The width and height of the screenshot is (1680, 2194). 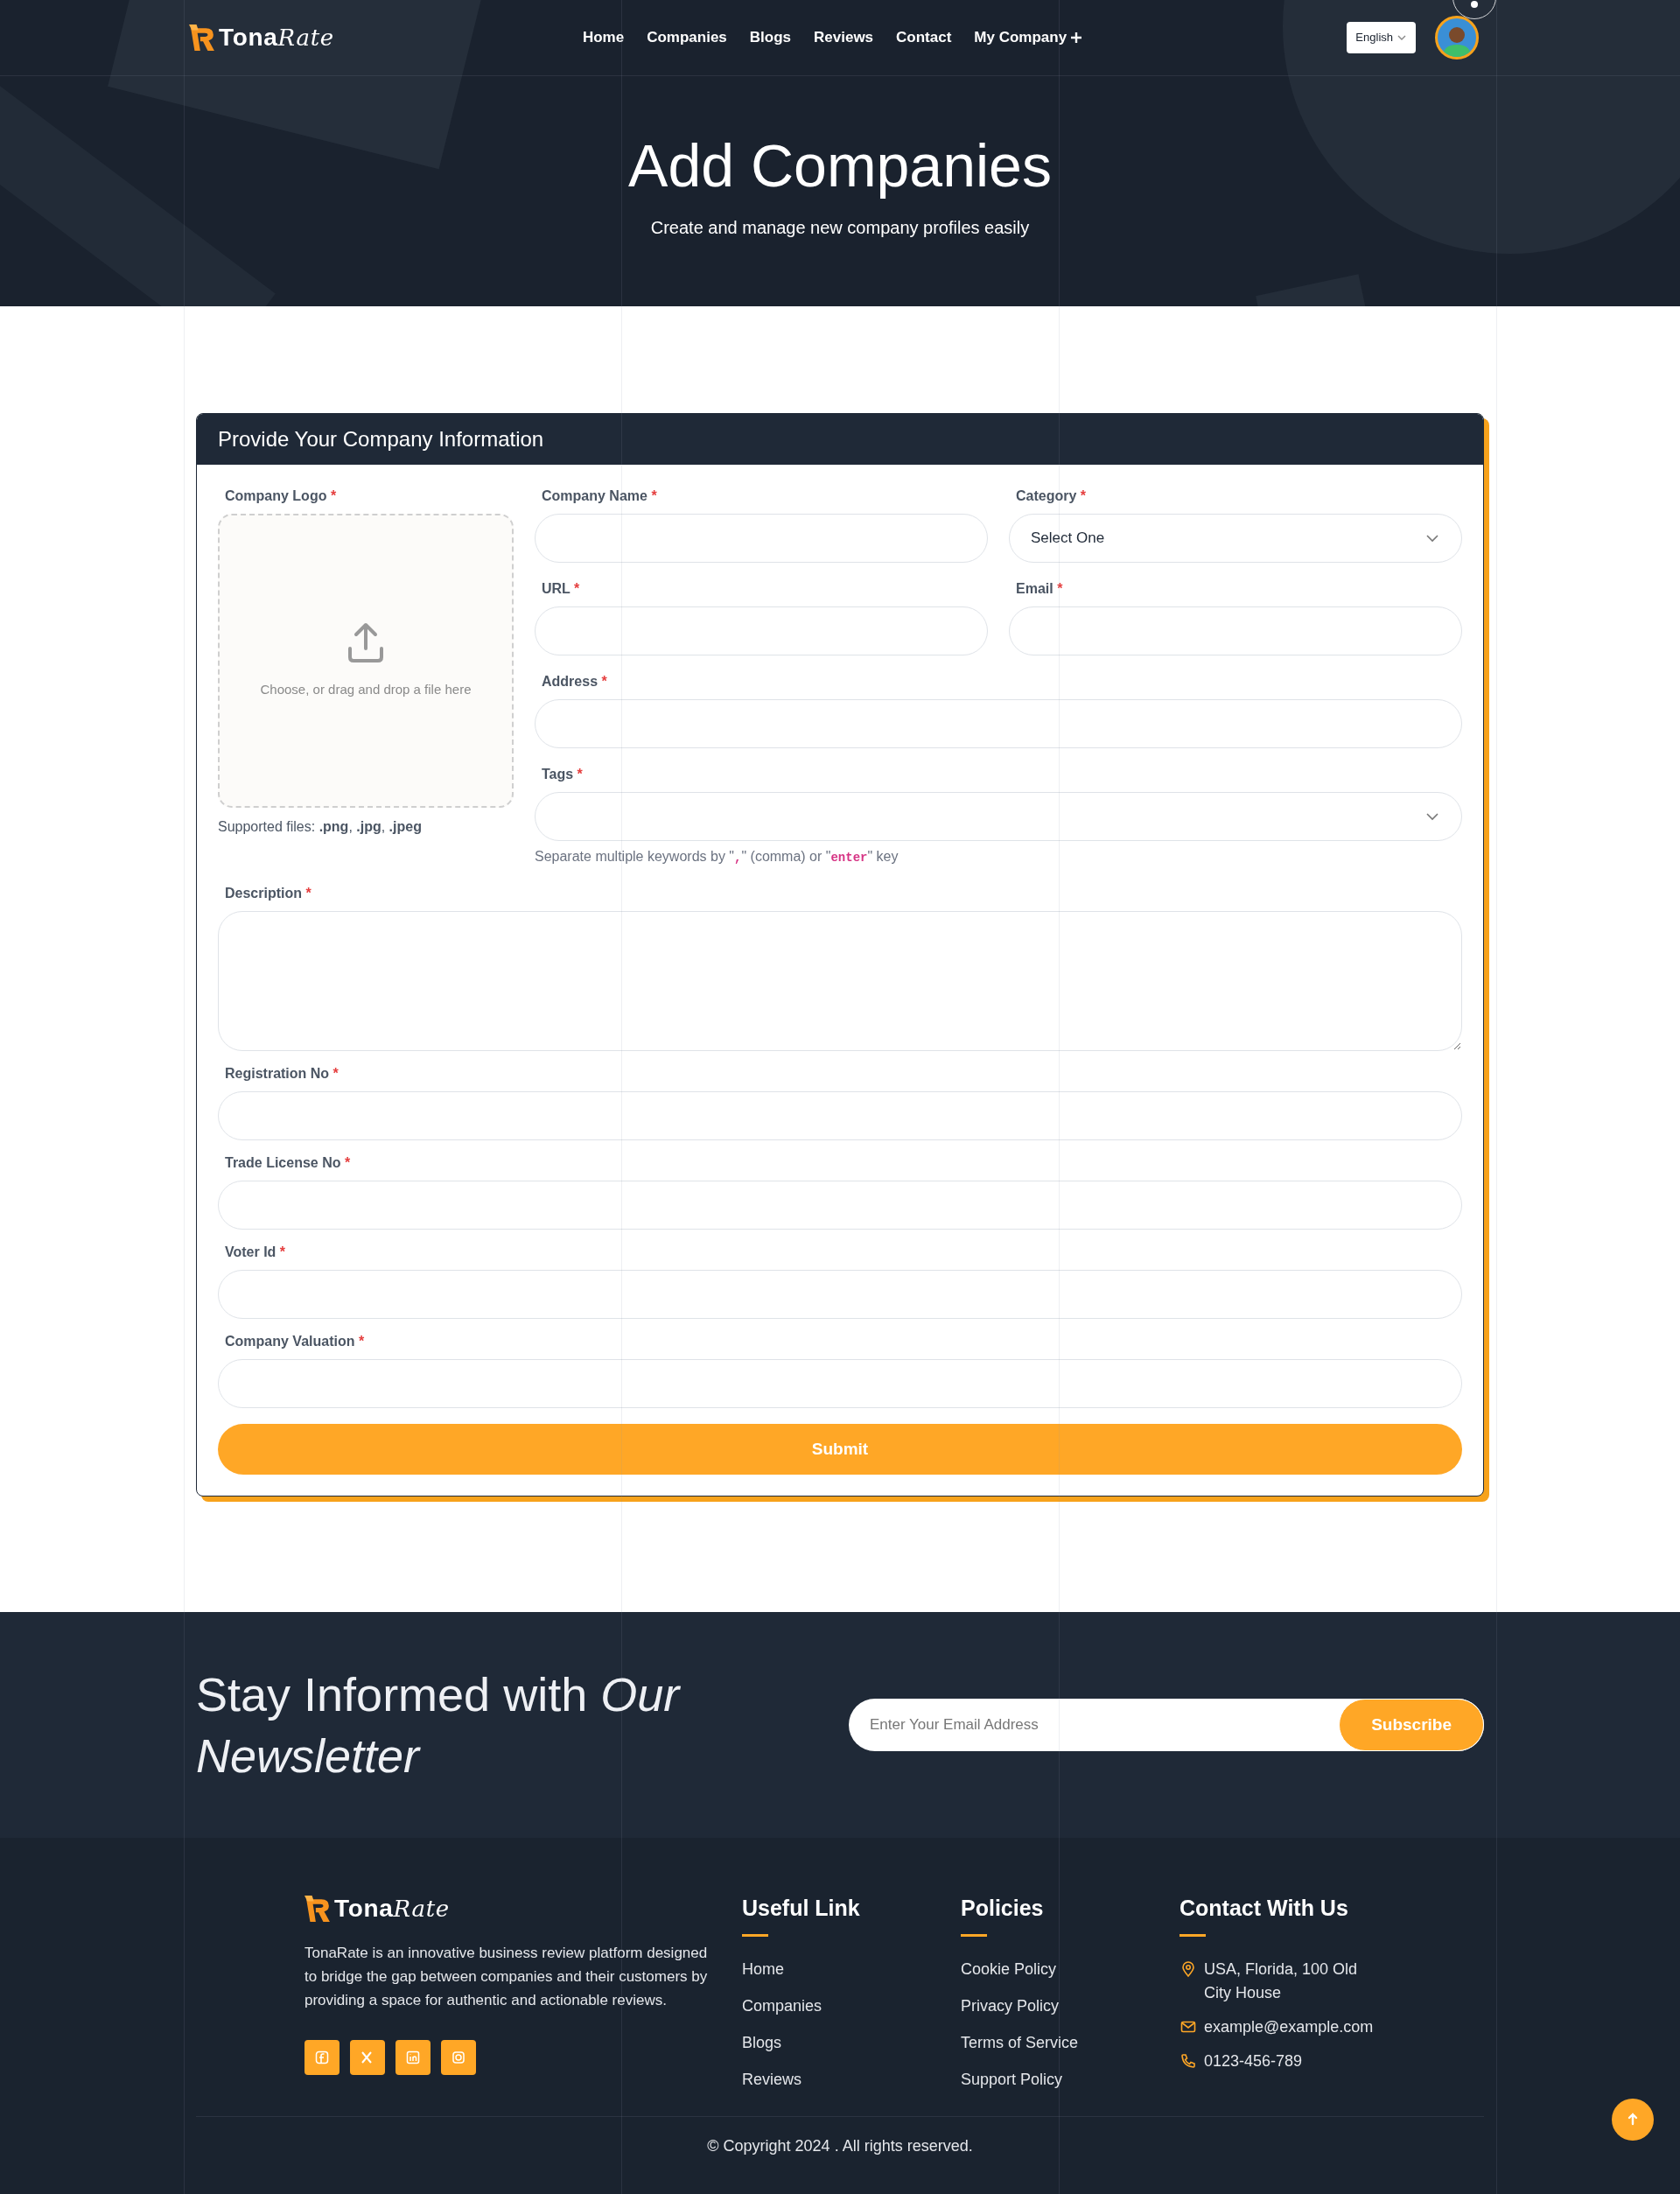 What do you see at coordinates (255, 1252) in the screenshot?
I see `field-label: Voter Id *` at bounding box center [255, 1252].